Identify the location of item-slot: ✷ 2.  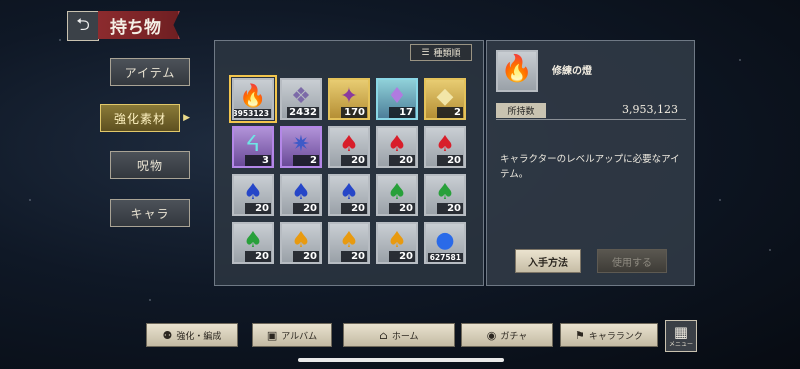
(301, 147).